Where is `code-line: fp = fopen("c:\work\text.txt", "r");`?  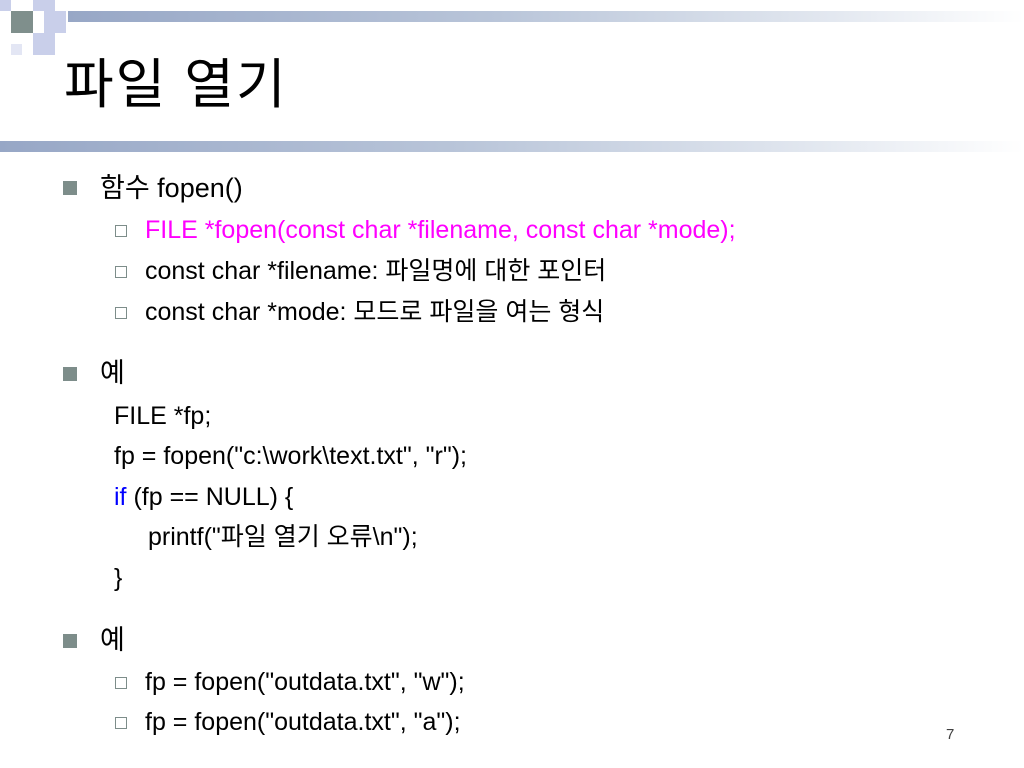
code-line: fp = fopen("c:\work\text.txt", "r"); is located at coordinates (290, 456).